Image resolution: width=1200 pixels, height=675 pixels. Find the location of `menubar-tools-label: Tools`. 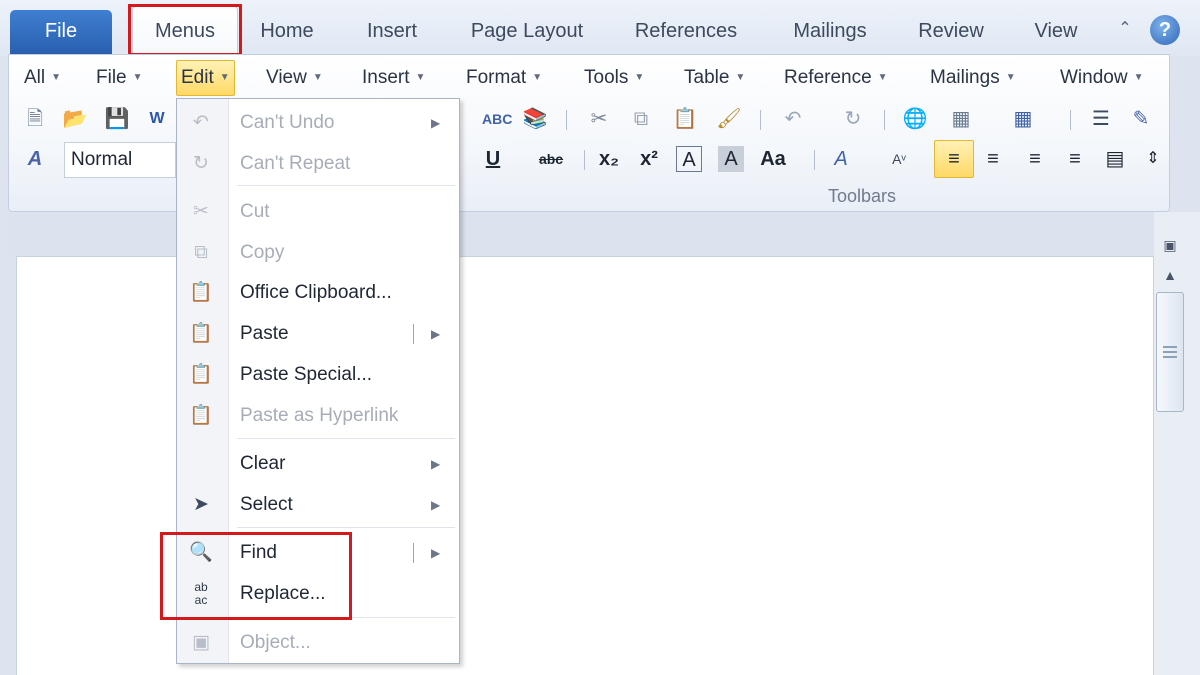

menubar-tools-label: Tools is located at coordinates (606, 77).